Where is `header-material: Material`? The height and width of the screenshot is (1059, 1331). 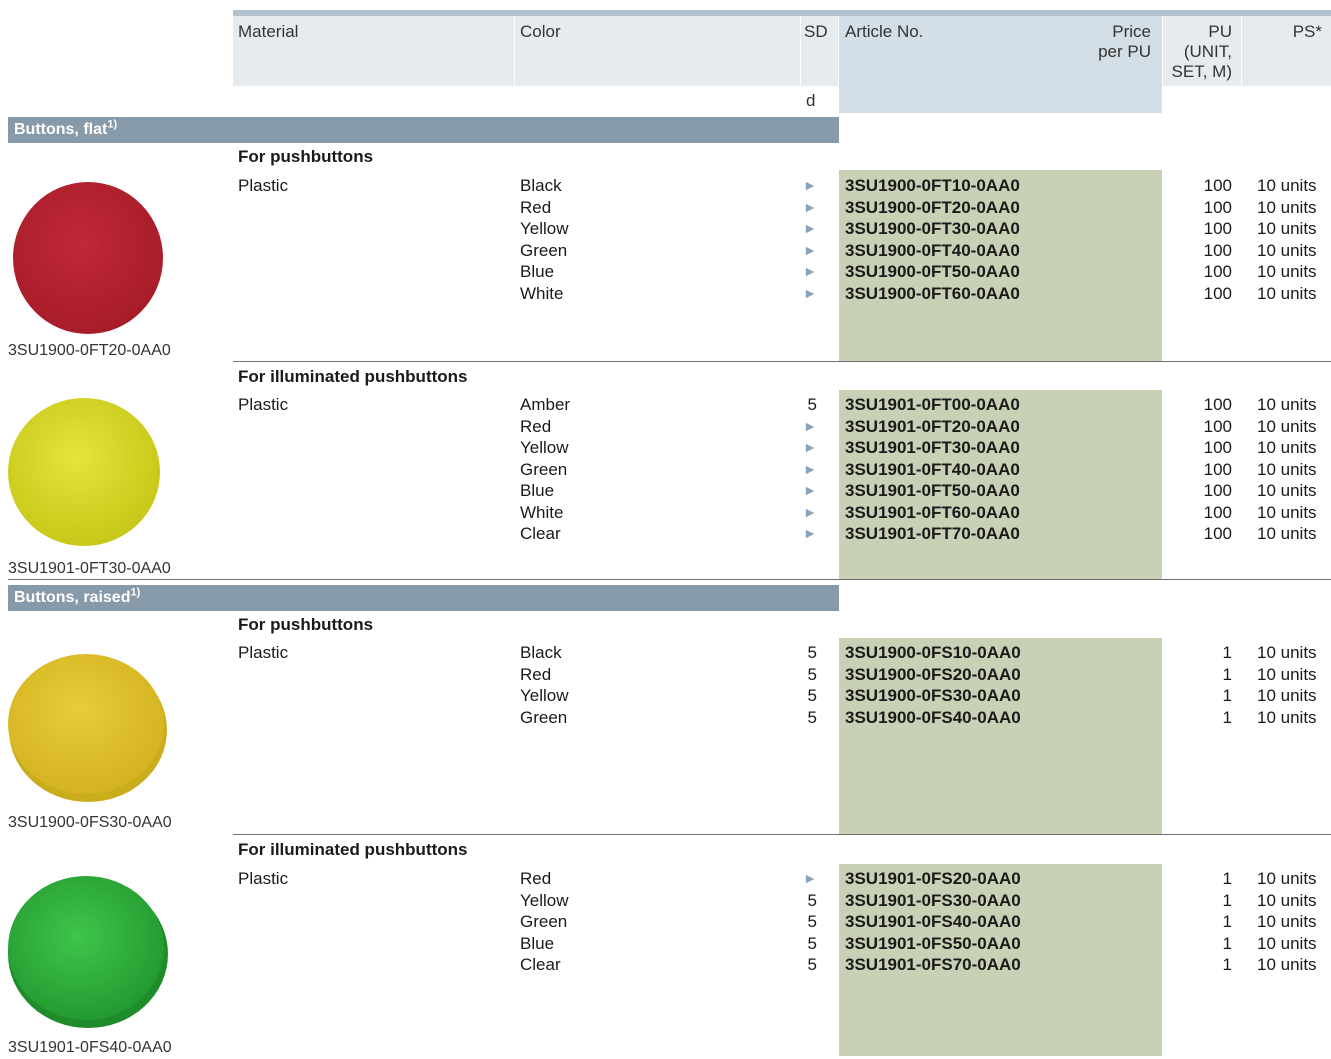 header-material: Material is located at coordinates (268, 31).